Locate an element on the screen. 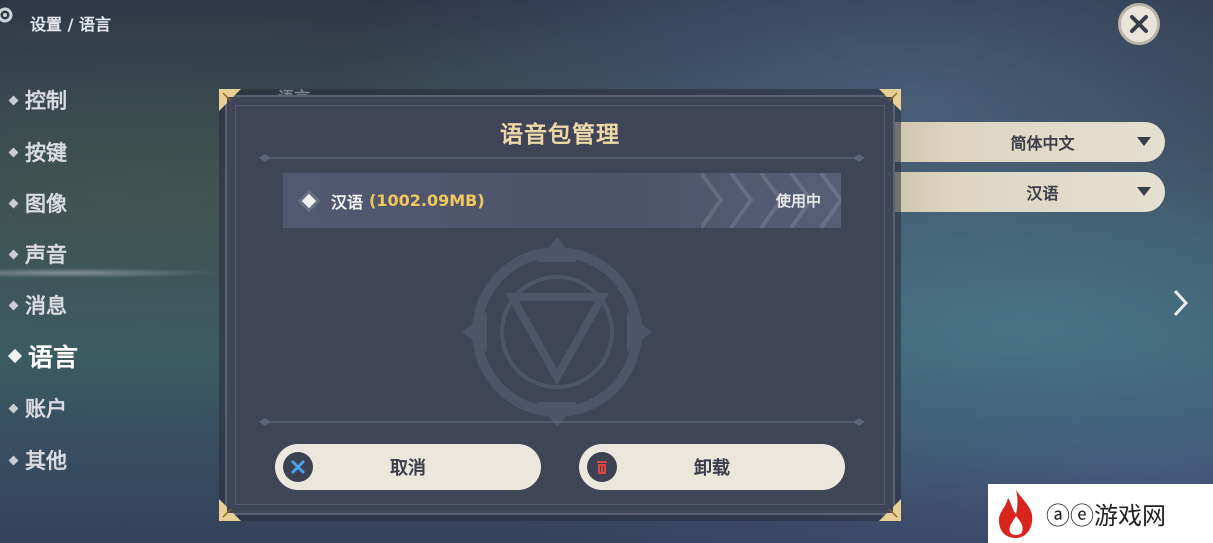 The width and height of the screenshot is (1213, 543). sidebar-item-label: 按键 is located at coordinates (46, 153).